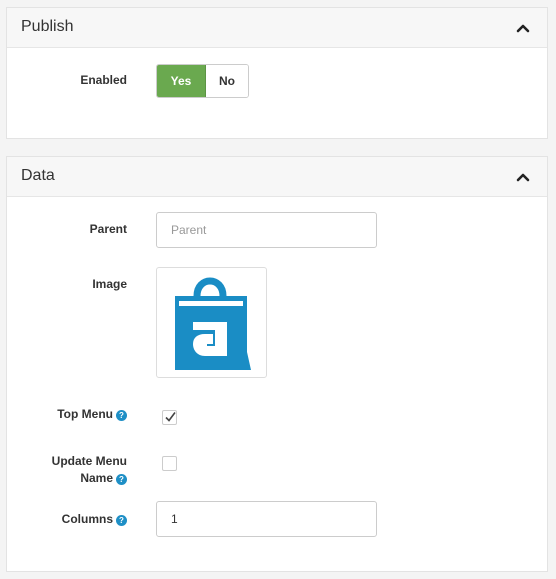 This screenshot has width=556, height=579. I want to click on update-menu-name-label-line1: Update Menu, so click(89, 461).